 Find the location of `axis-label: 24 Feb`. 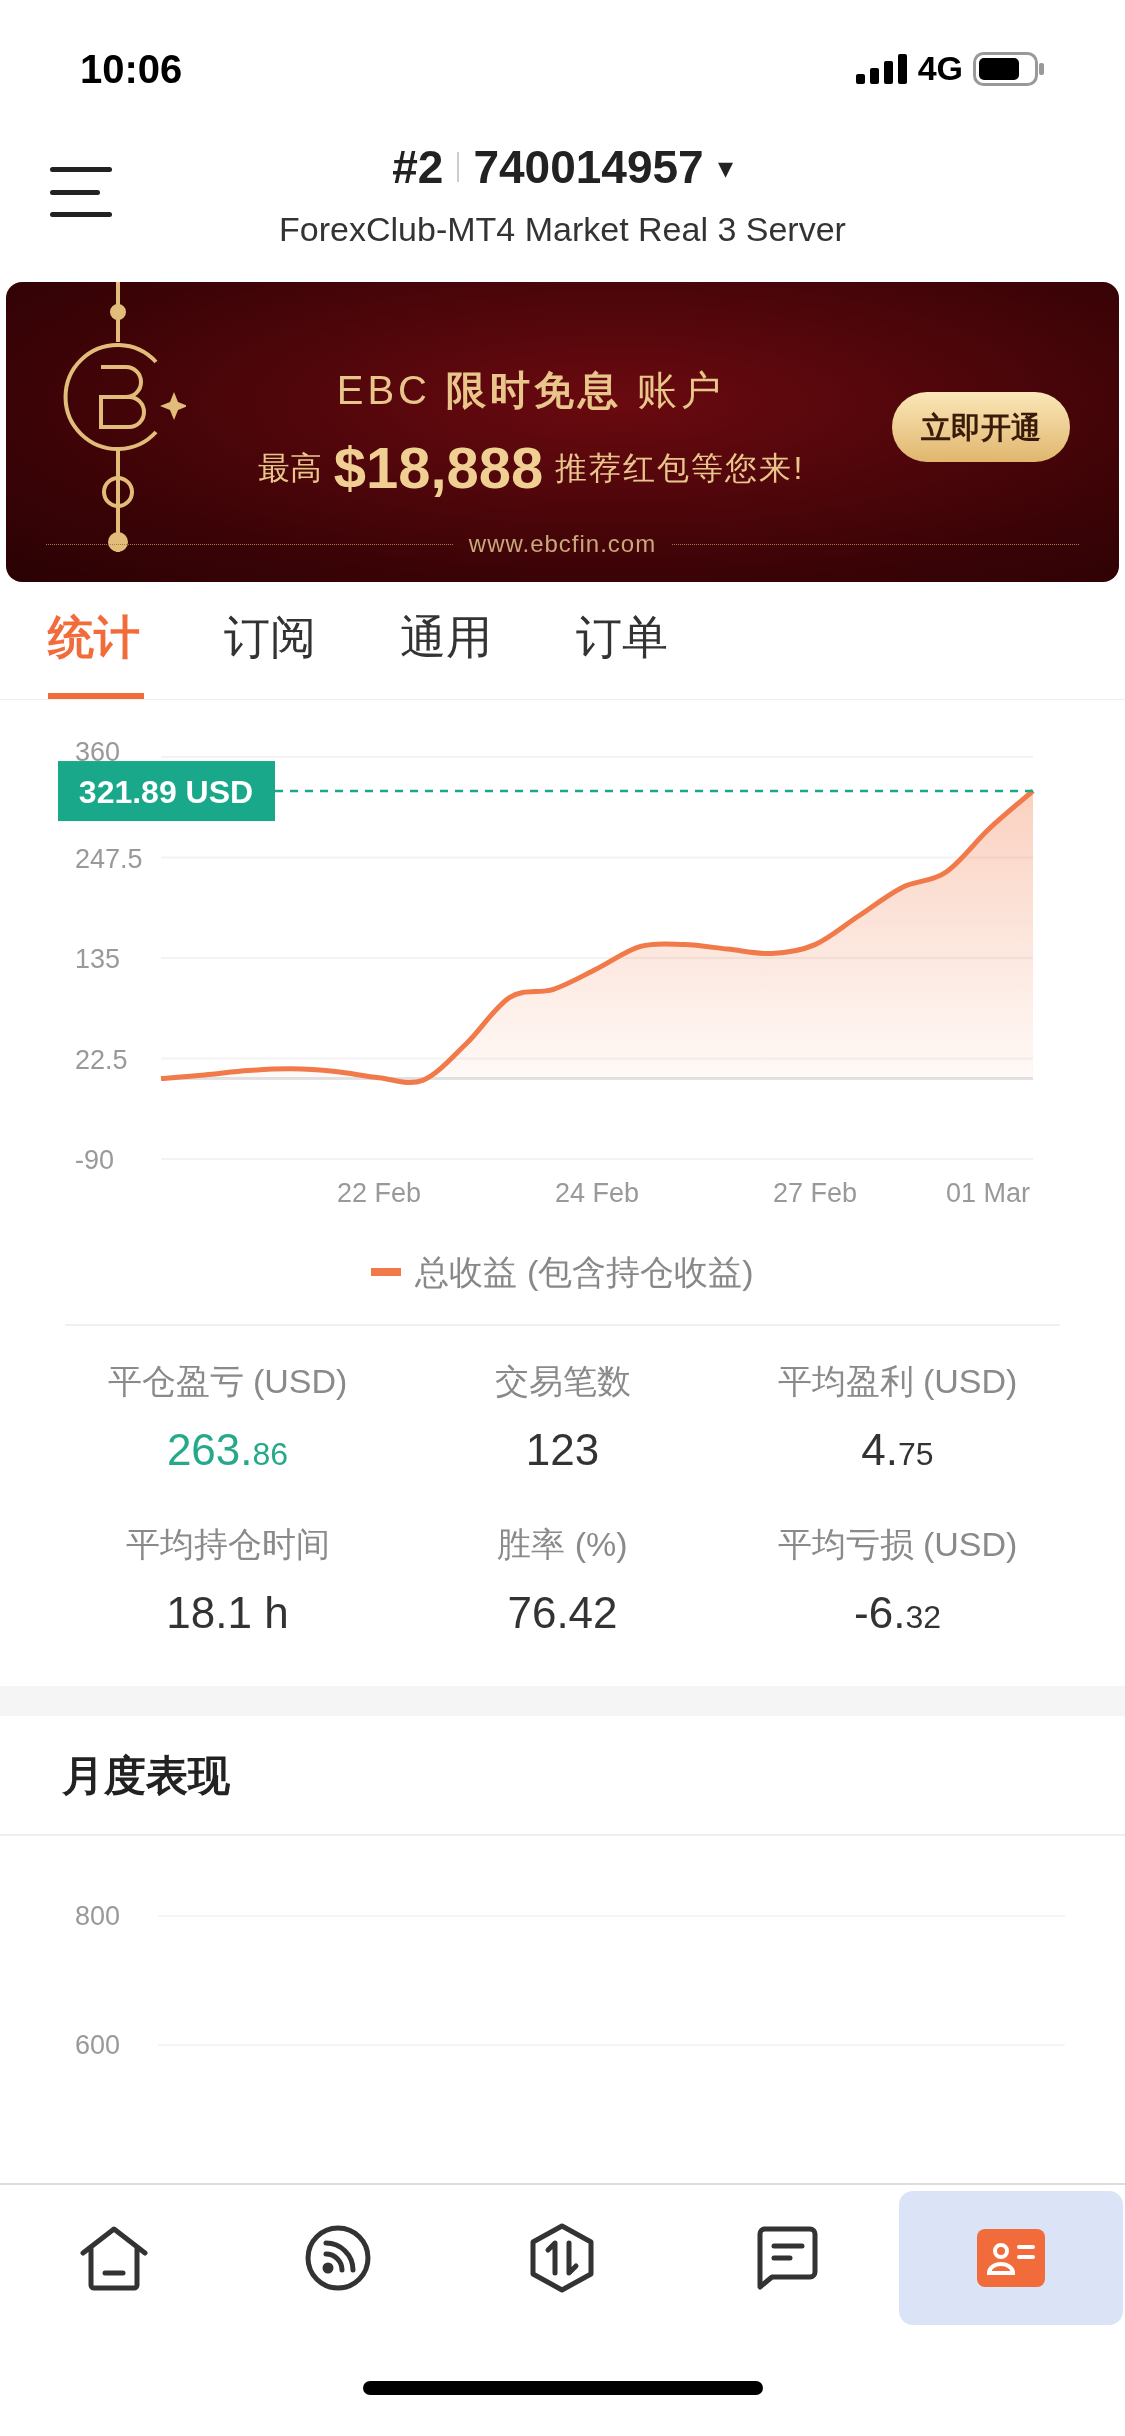

axis-label: 24 Feb is located at coordinates (597, 1193).